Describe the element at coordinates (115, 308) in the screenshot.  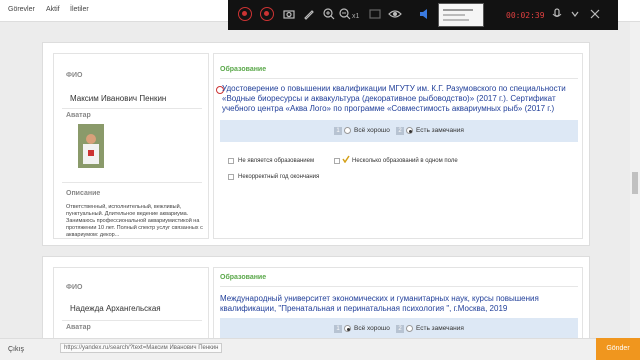
I see `full-name: Надежда Архангельская` at that location.